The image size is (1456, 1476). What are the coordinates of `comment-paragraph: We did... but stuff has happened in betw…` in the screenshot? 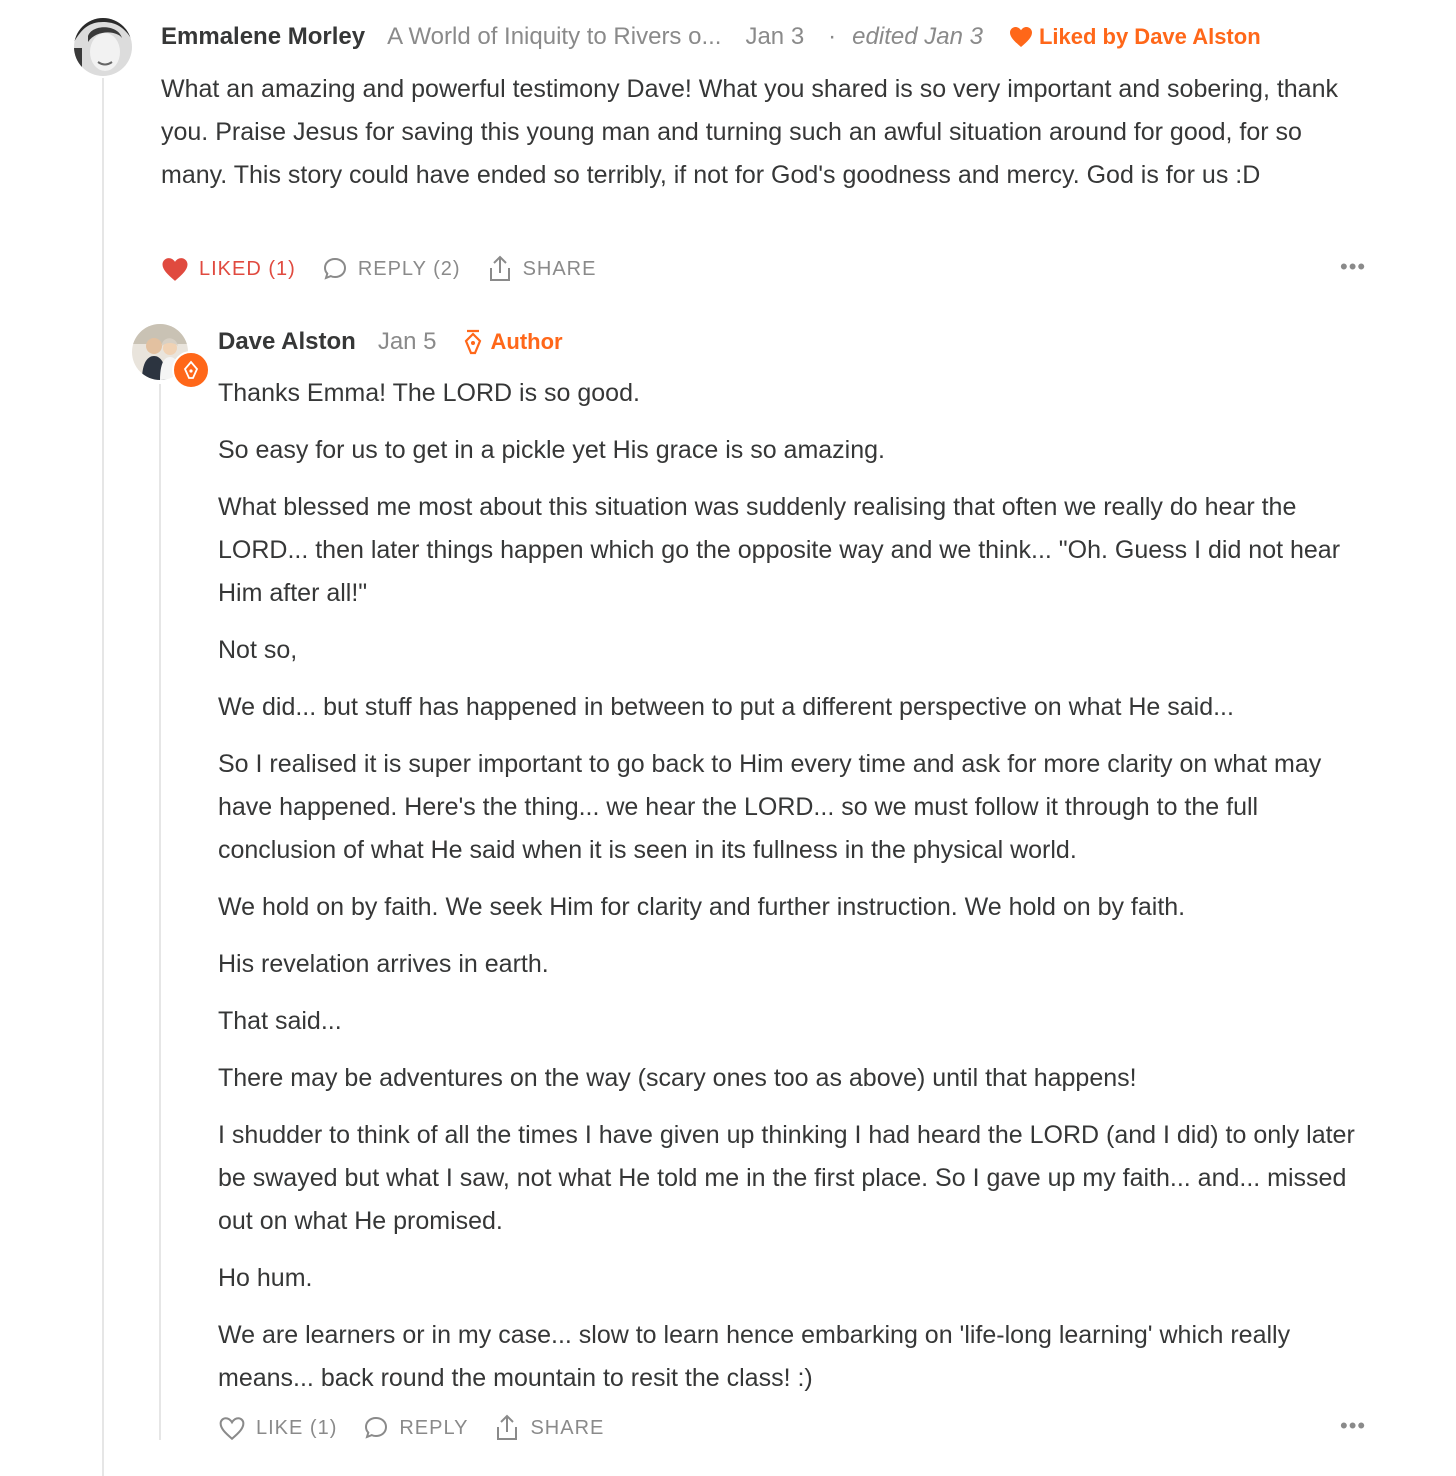 It's located at (726, 707).